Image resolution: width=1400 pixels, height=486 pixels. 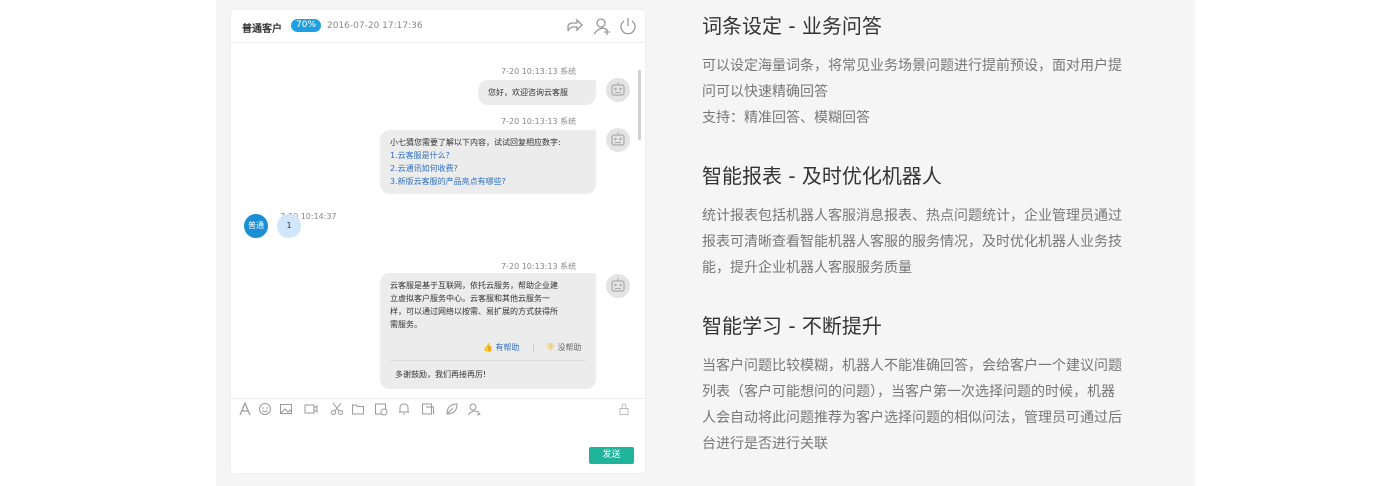 What do you see at coordinates (602, 26) in the screenshot?
I see `add-user-icon` at bounding box center [602, 26].